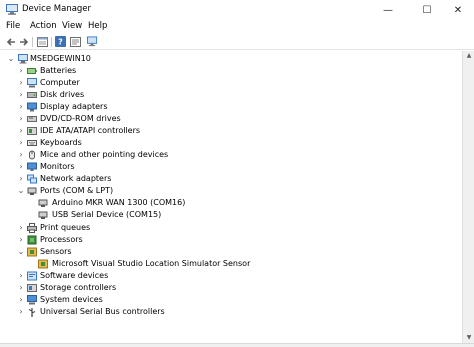  What do you see at coordinates (150, 312) in the screenshot?
I see `tree-item-usb-controllers: › Universal Serial Bus controllers` at bounding box center [150, 312].